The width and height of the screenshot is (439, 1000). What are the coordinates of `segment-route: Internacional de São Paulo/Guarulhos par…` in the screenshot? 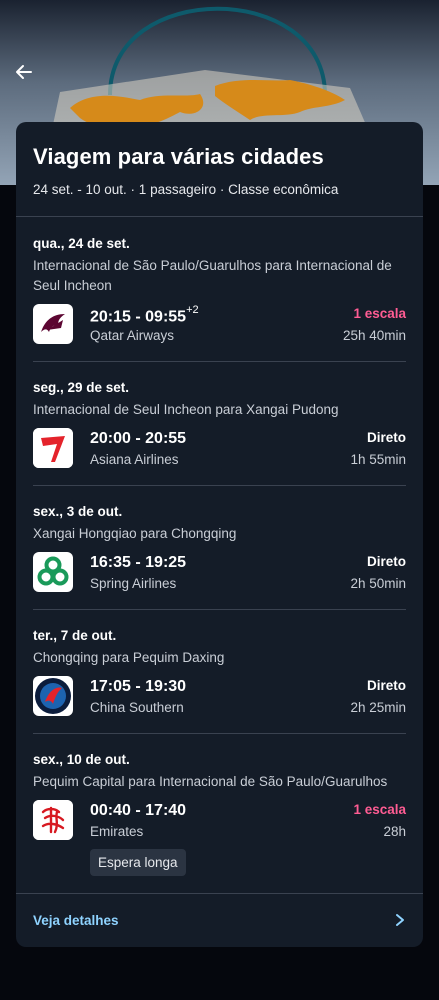 It's located at (212, 275).